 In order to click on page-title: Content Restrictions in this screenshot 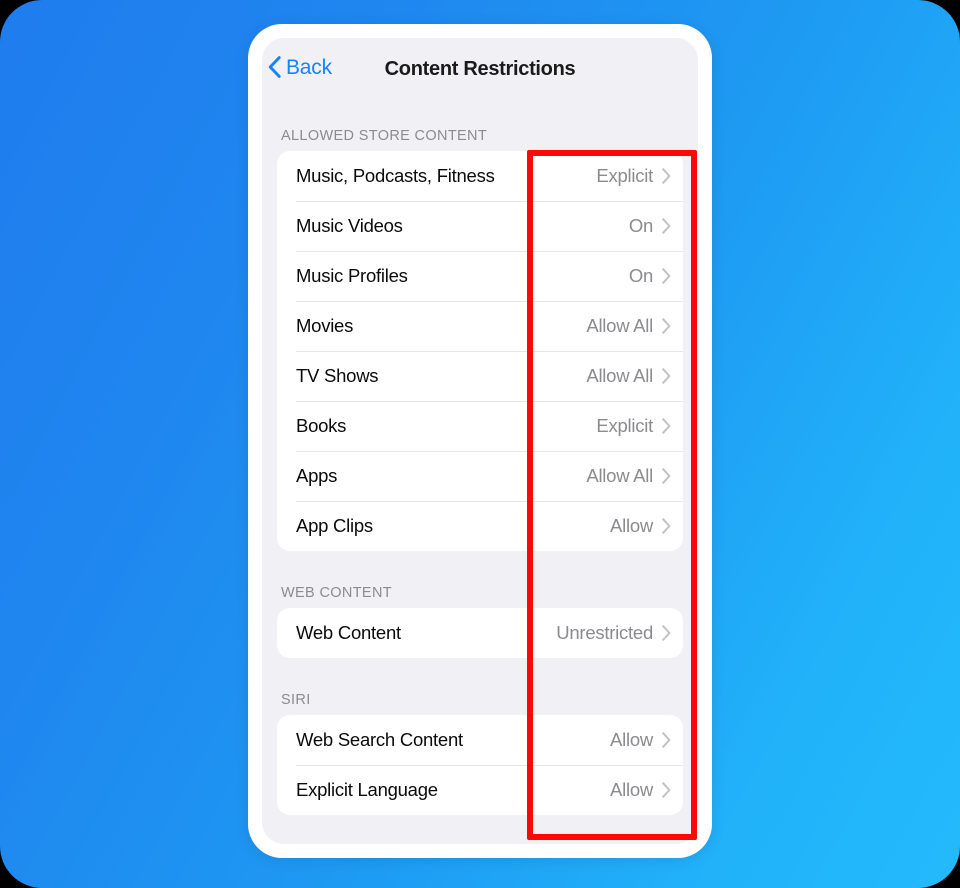, I will do `click(480, 69)`.